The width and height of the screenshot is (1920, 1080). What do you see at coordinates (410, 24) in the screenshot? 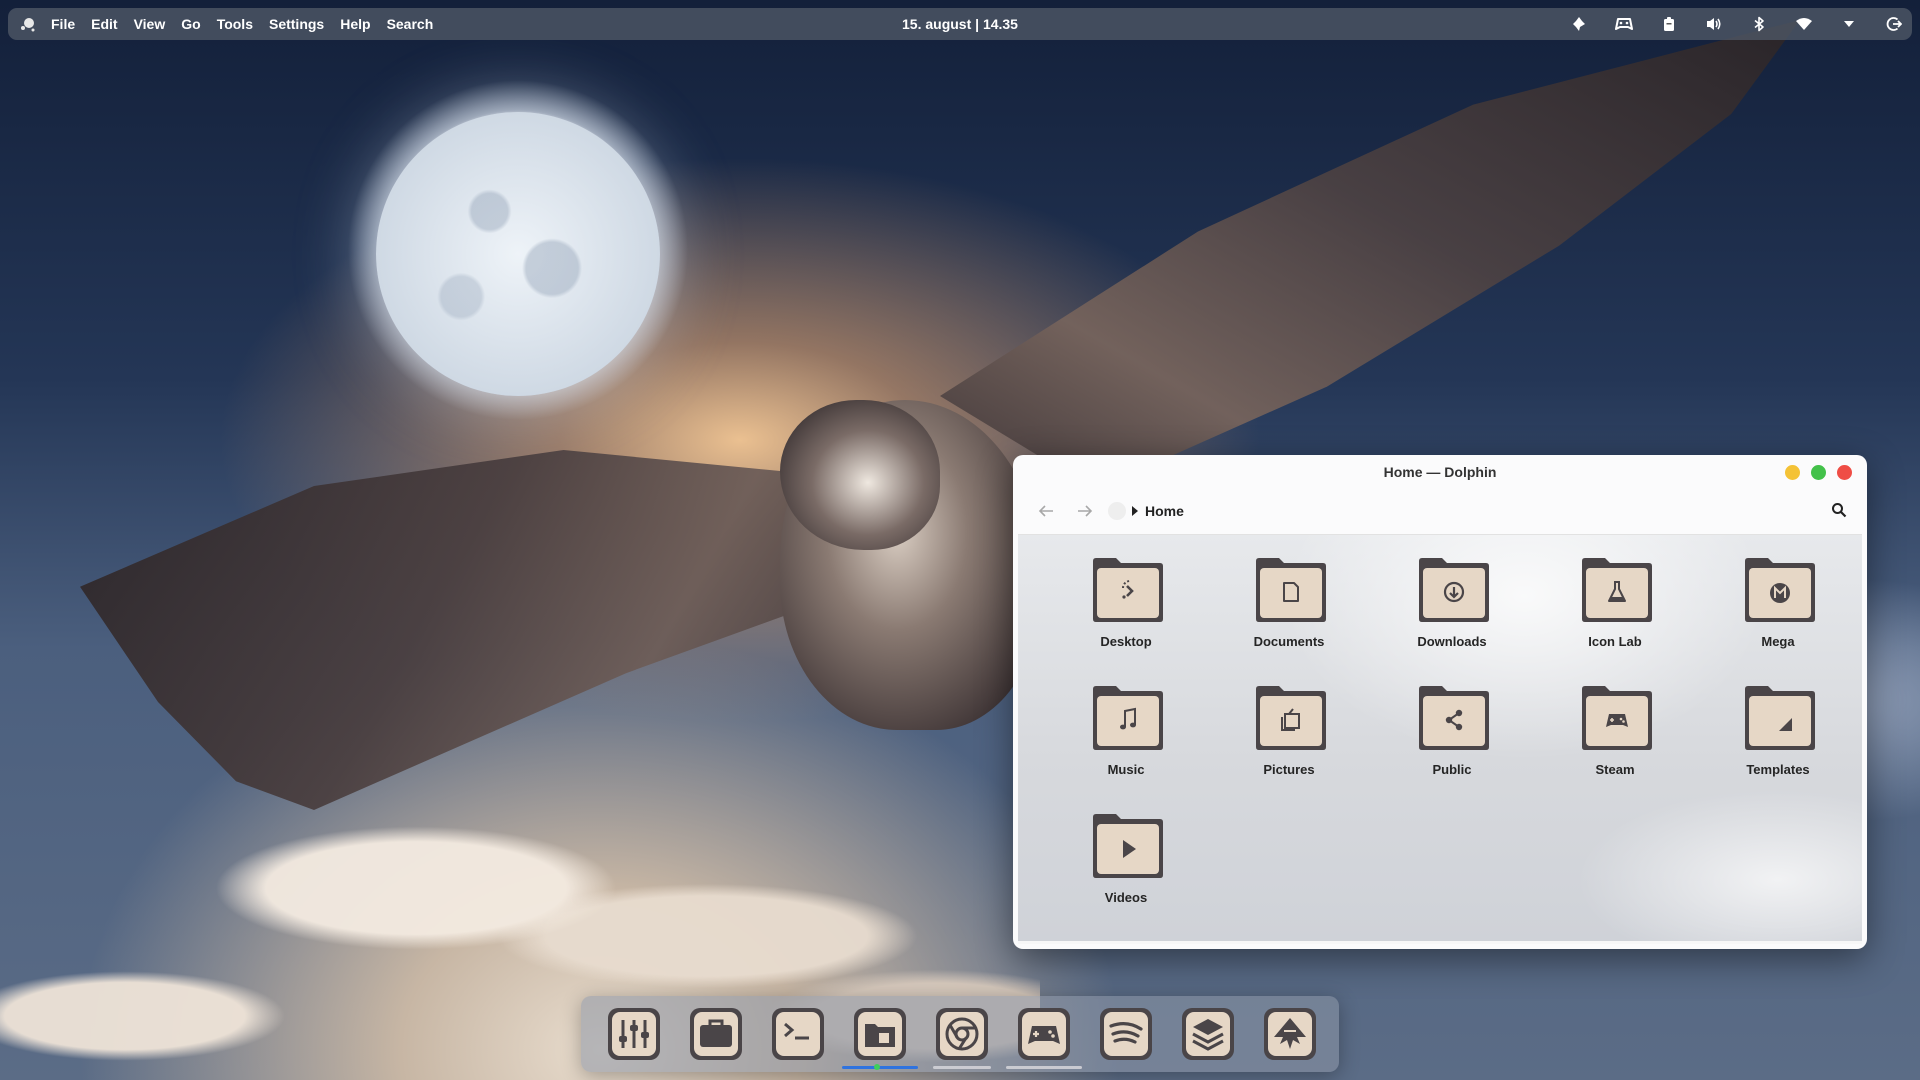
I see `menu-search: Search` at bounding box center [410, 24].